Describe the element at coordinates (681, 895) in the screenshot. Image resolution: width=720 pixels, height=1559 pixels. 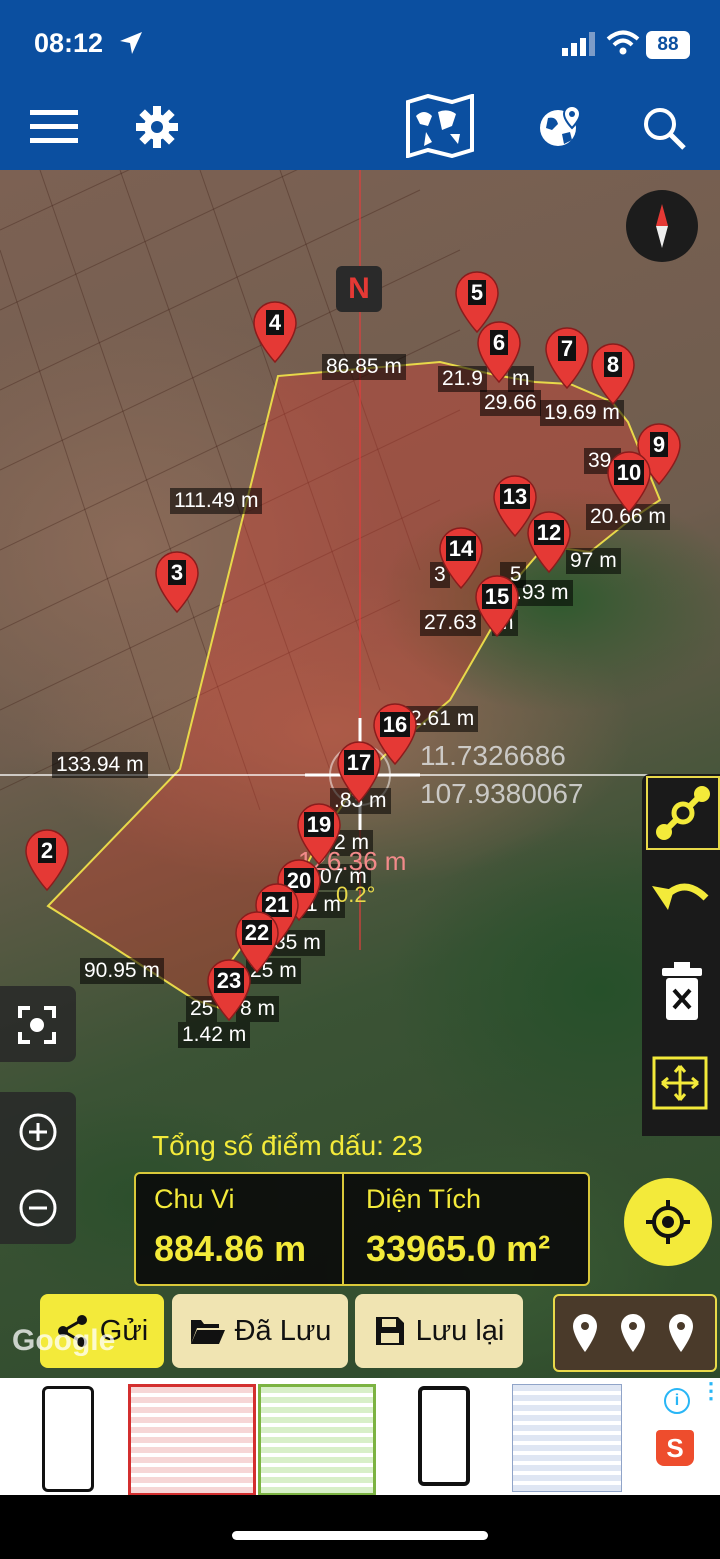
I see `undo-icon` at that location.